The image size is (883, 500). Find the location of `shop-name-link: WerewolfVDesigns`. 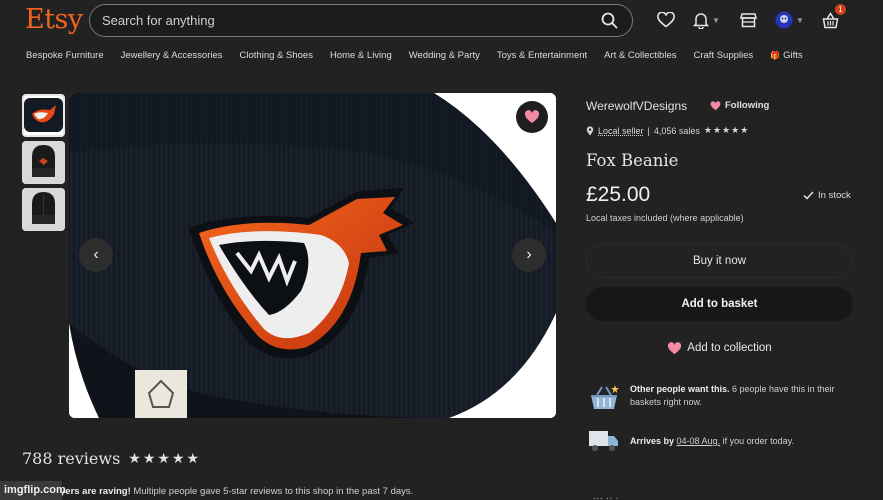

shop-name-link: WerewolfVDesigns is located at coordinates (636, 106).